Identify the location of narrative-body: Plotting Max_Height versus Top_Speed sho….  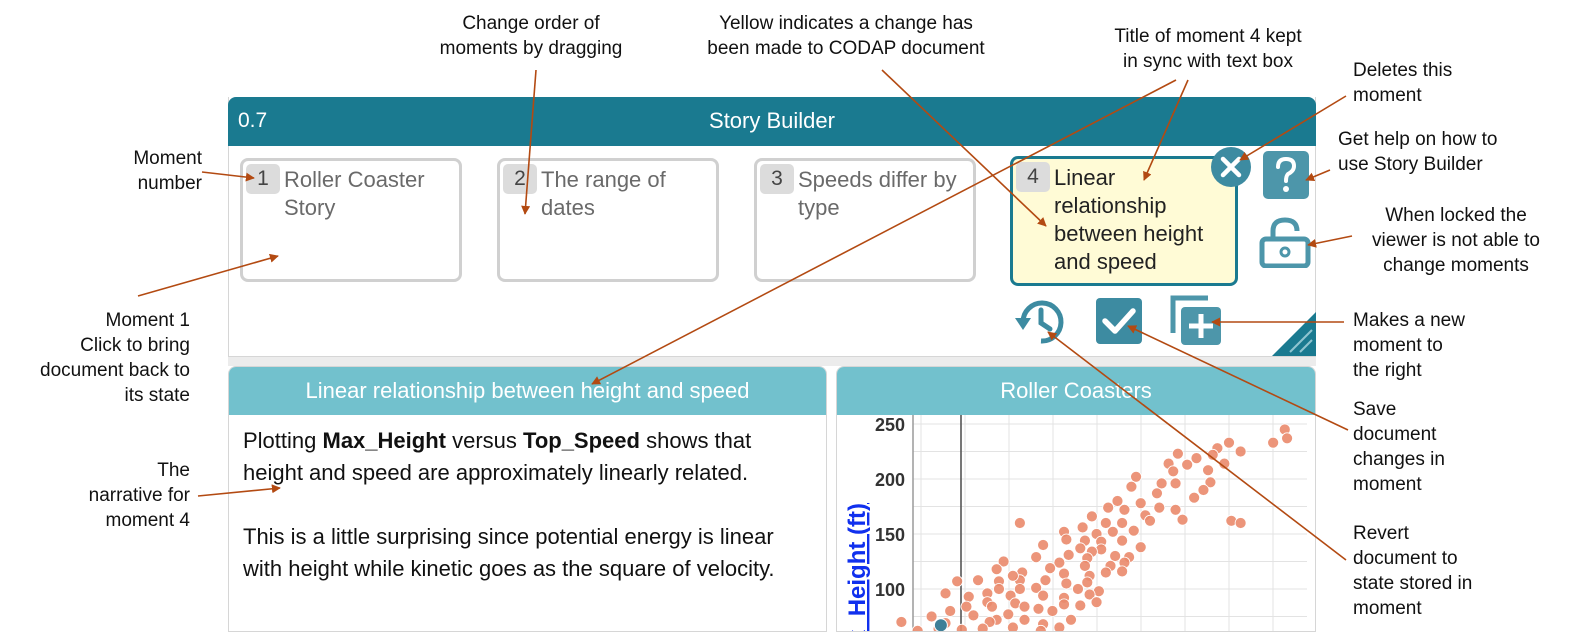
(529, 521).